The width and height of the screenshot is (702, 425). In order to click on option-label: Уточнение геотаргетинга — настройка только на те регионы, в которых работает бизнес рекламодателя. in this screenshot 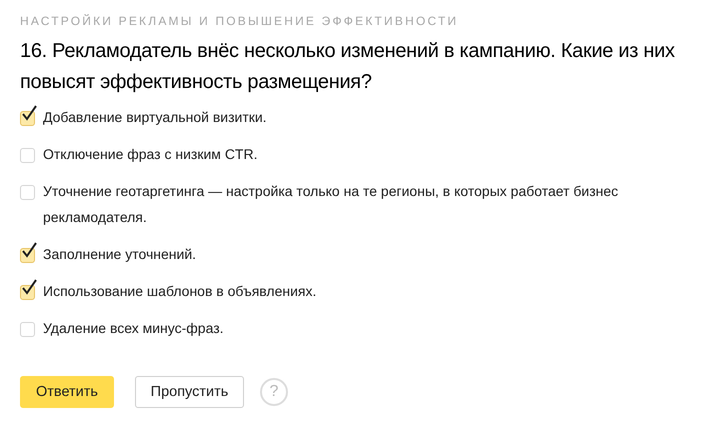, I will do `click(331, 204)`.